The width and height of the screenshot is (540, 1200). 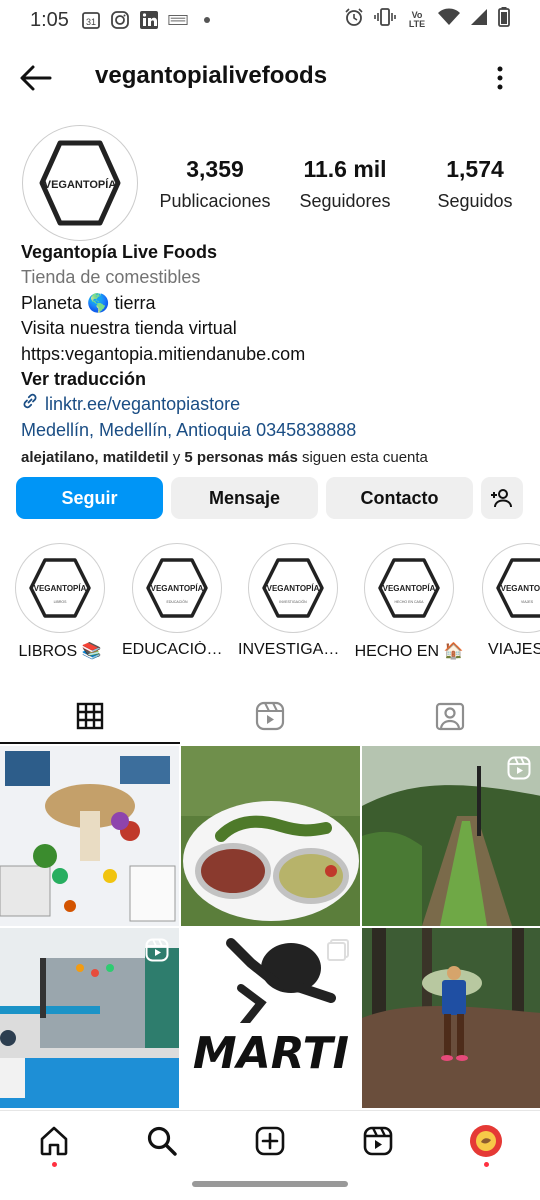 What do you see at coordinates (270, 78) in the screenshot?
I see `profile-header: vegantopialivefoods` at bounding box center [270, 78].